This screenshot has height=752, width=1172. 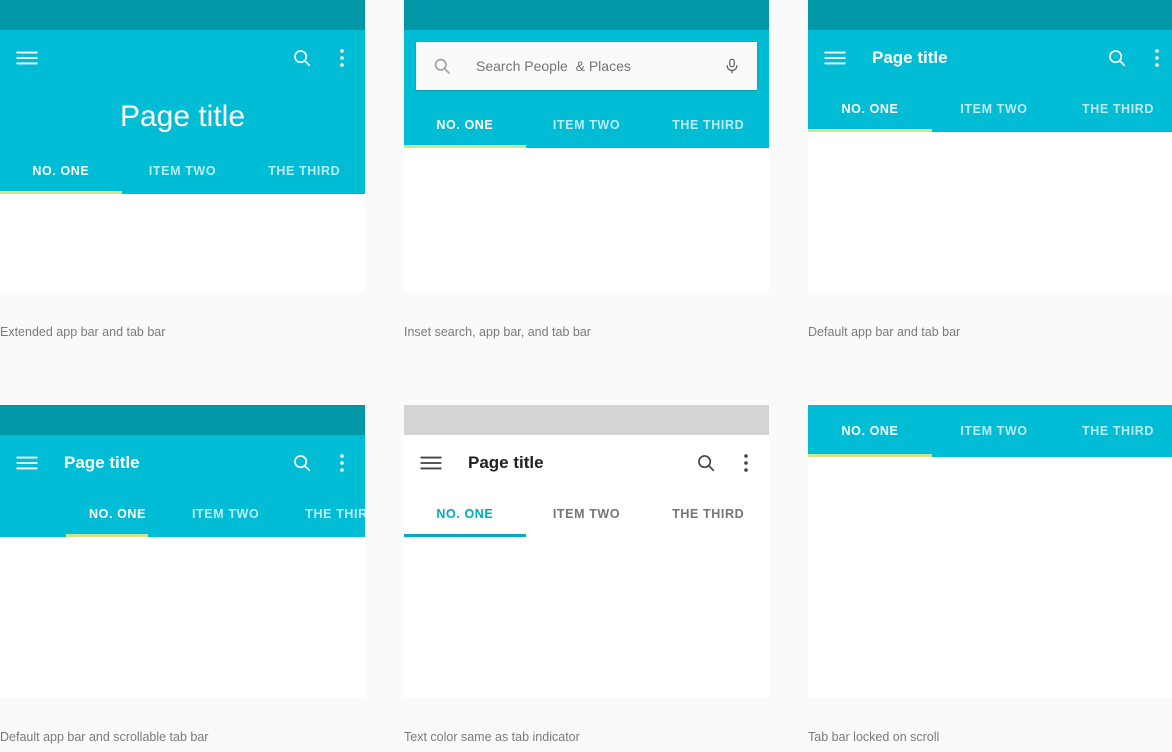 What do you see at coordinates (732, 66) in the screenshot?
I see `microphone-icon` at bounding box center [732, 66].